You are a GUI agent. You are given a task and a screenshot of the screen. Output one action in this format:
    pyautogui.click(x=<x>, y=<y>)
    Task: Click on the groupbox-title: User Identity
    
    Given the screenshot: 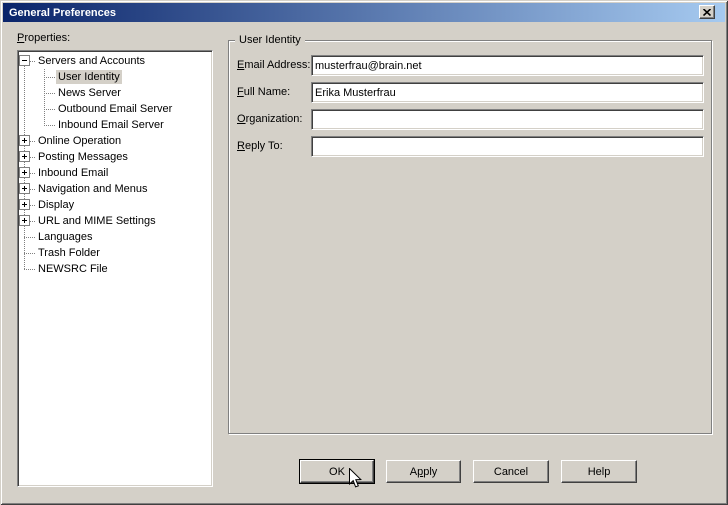 What is the action you would take?
    pyautogui.click(x=270, y=40)
    